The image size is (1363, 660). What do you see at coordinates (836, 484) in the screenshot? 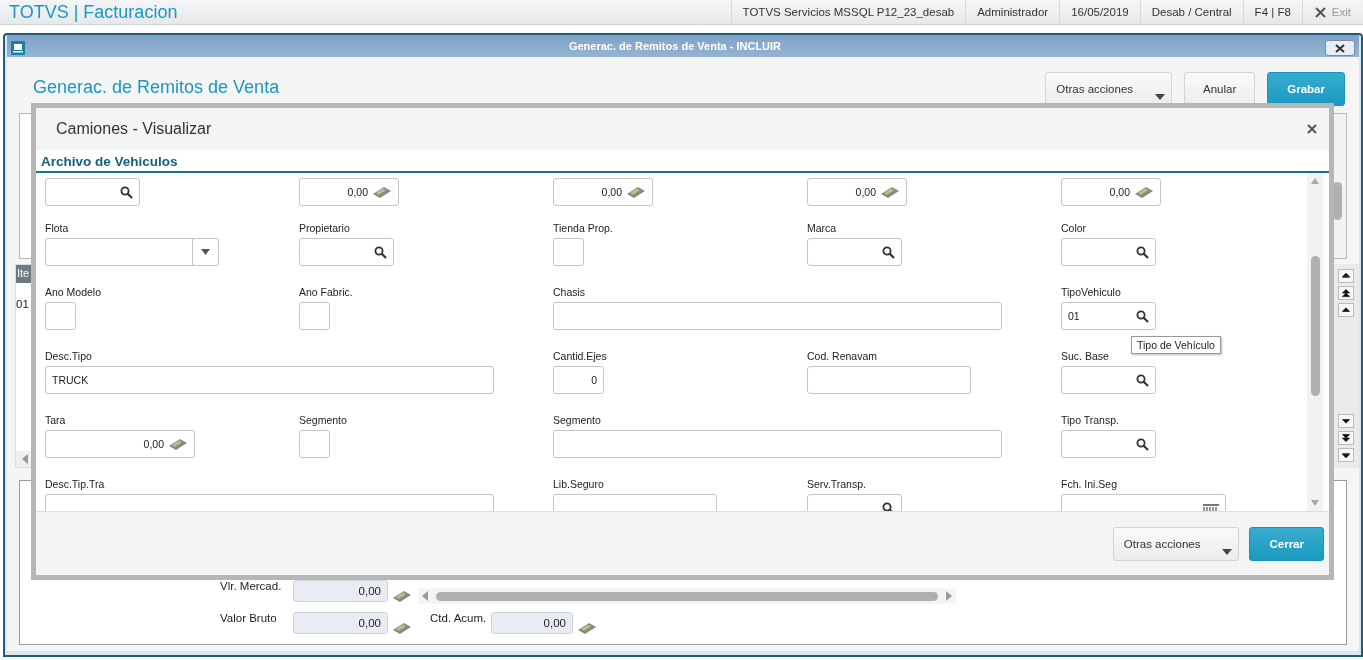
I see `field-label: Serv.Transp.` at bounding box center [836, 484].